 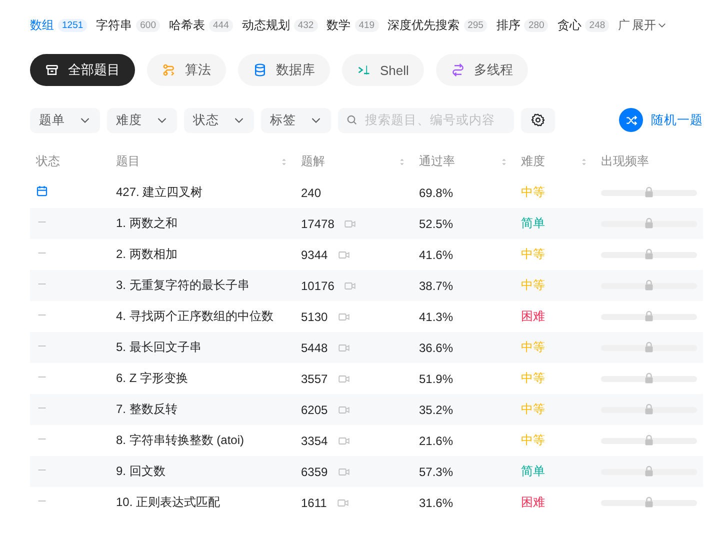 What do you see at coordinates (142, 120) in the screenshot?
I see `filter-dropdown: 难度` at bounding box center [142, 120].